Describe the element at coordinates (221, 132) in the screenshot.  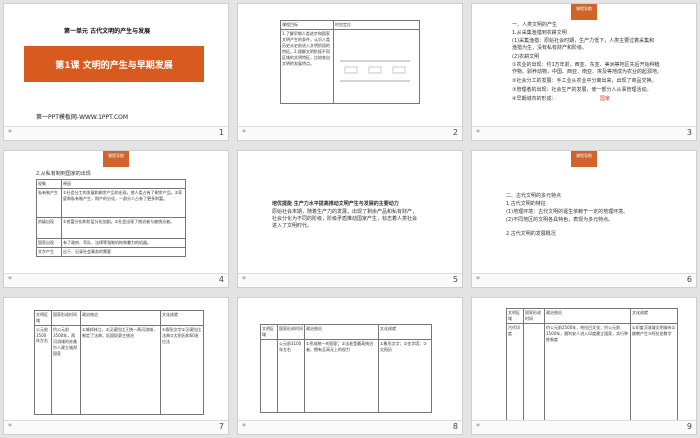
I see `slide-number: 1` at that location.